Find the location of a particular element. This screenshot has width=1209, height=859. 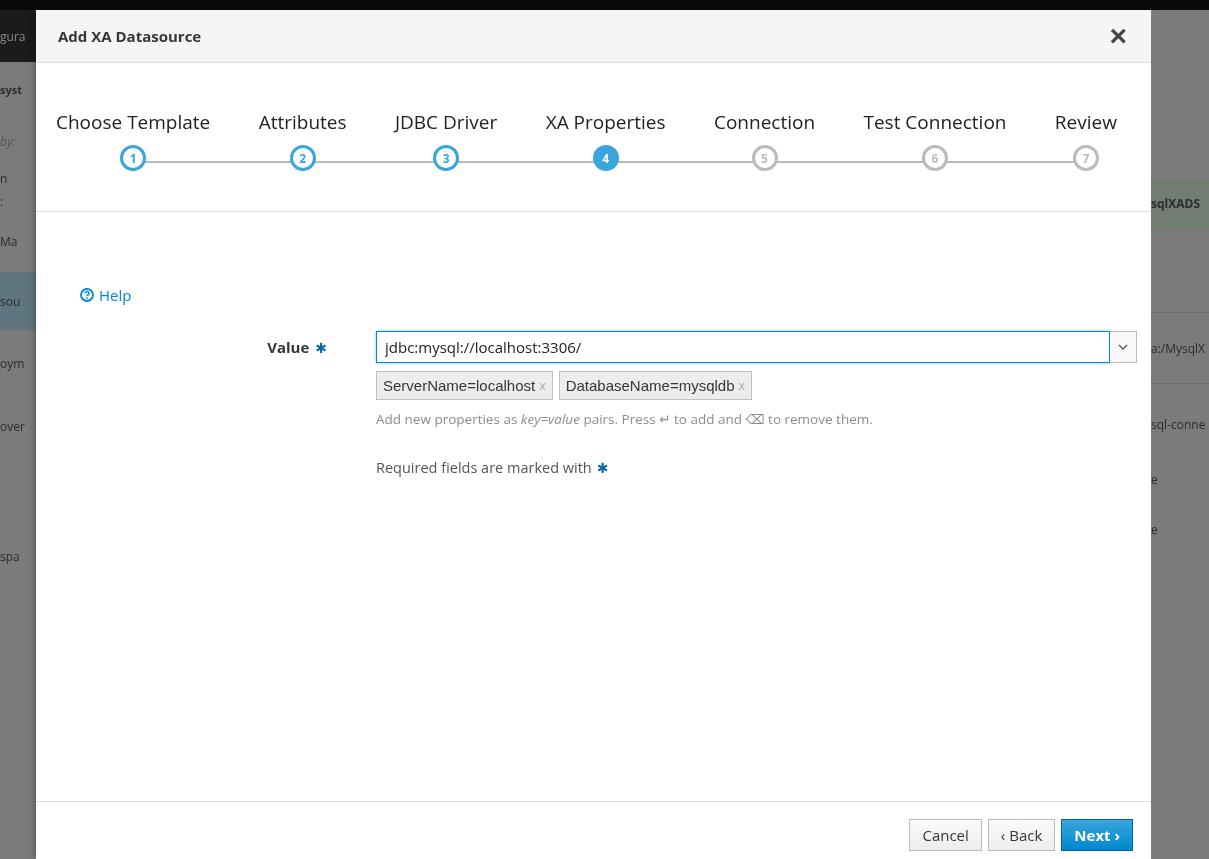

dropdown-button is located at coordinates (1123, 347).